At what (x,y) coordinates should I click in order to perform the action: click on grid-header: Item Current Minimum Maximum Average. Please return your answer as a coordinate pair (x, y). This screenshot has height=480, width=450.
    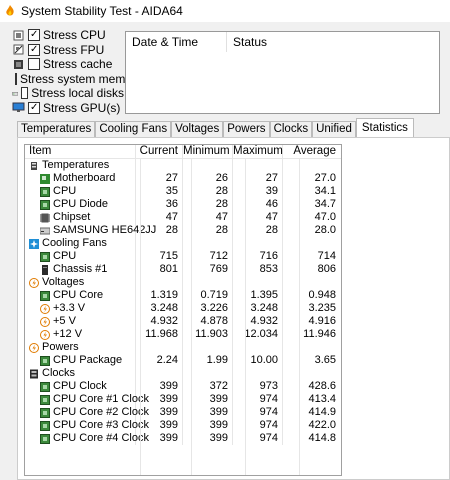
    Looking at the image, I should click on (183, 152).